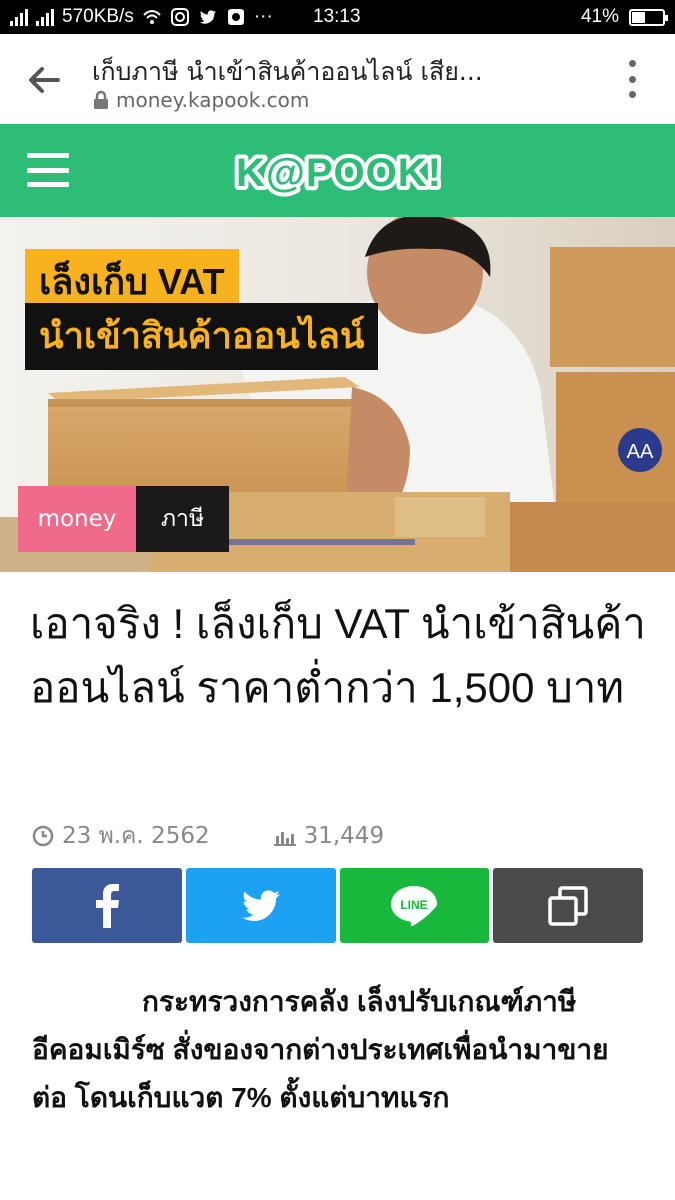  What do you see at coordinates (599, 16) in the screenshot?
I see `battery-percent: 41%` at bounding box center [599, 16].